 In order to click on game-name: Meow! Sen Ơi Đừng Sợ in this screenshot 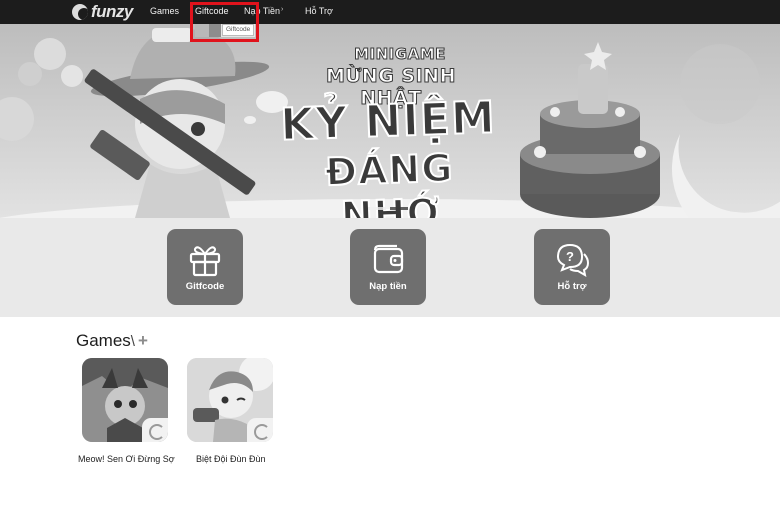, I will do `click(126, 459)`.